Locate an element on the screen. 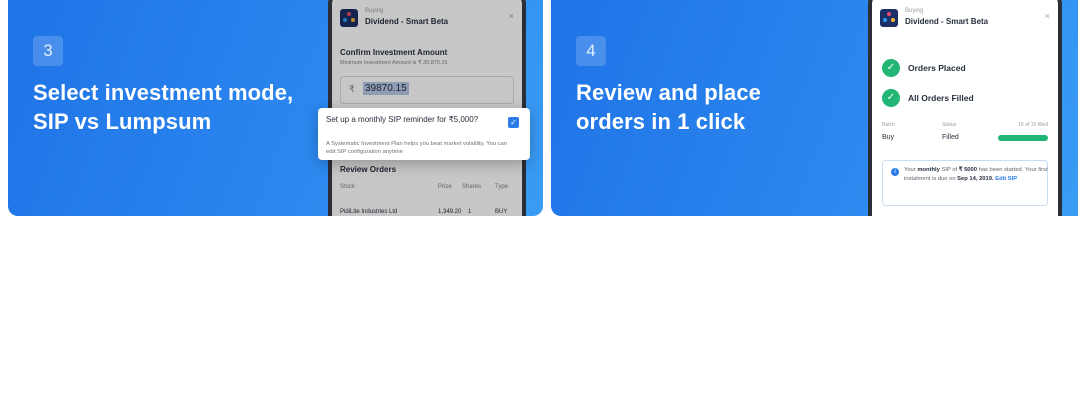  info-icon: i is located at coordinates (895, 172).